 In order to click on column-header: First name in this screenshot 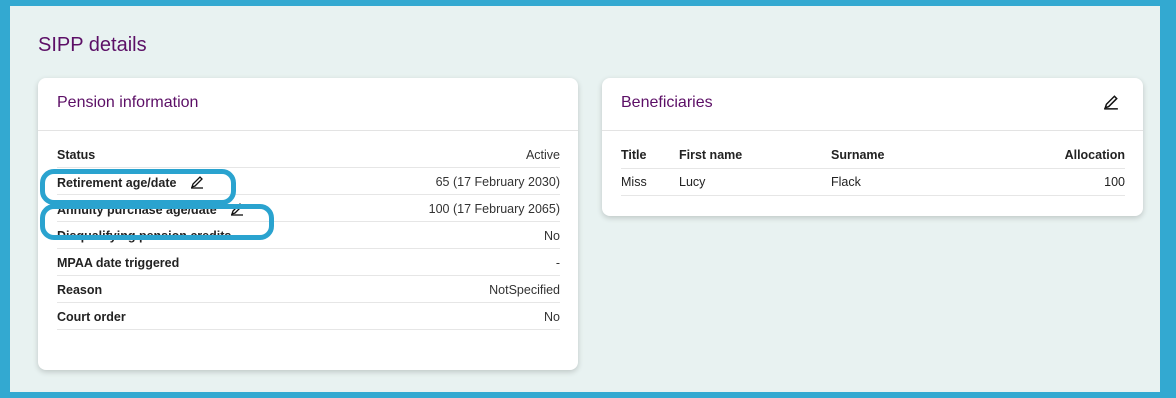, I will do `click(755, 155)`.